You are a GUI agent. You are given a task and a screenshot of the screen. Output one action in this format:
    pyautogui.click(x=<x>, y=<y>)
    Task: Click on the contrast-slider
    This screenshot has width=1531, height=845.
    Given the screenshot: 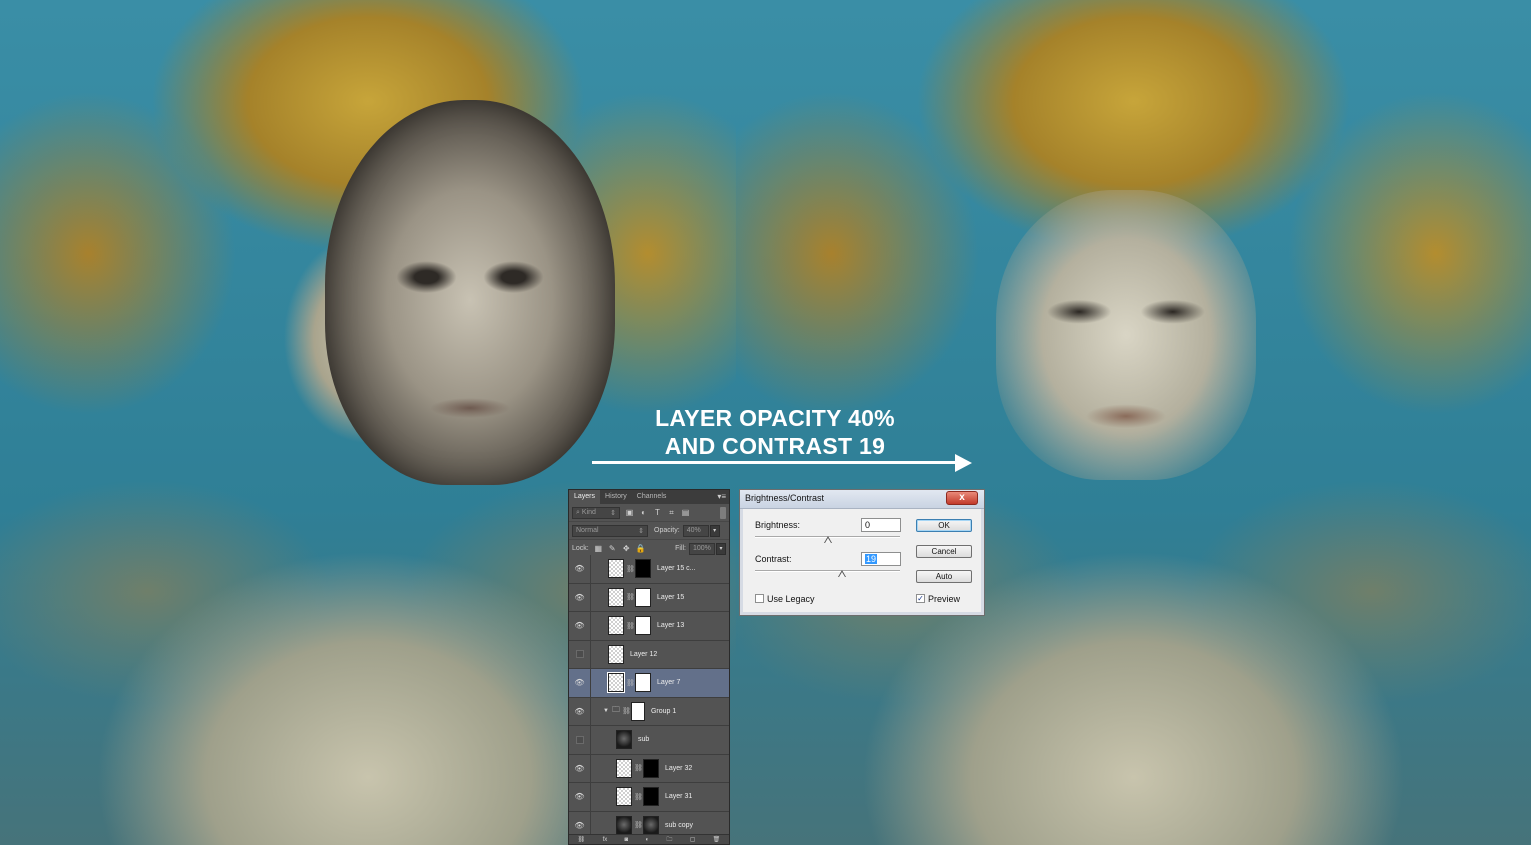 What is the action you would take?
    pyautogui.click(x=827, y=571)
    